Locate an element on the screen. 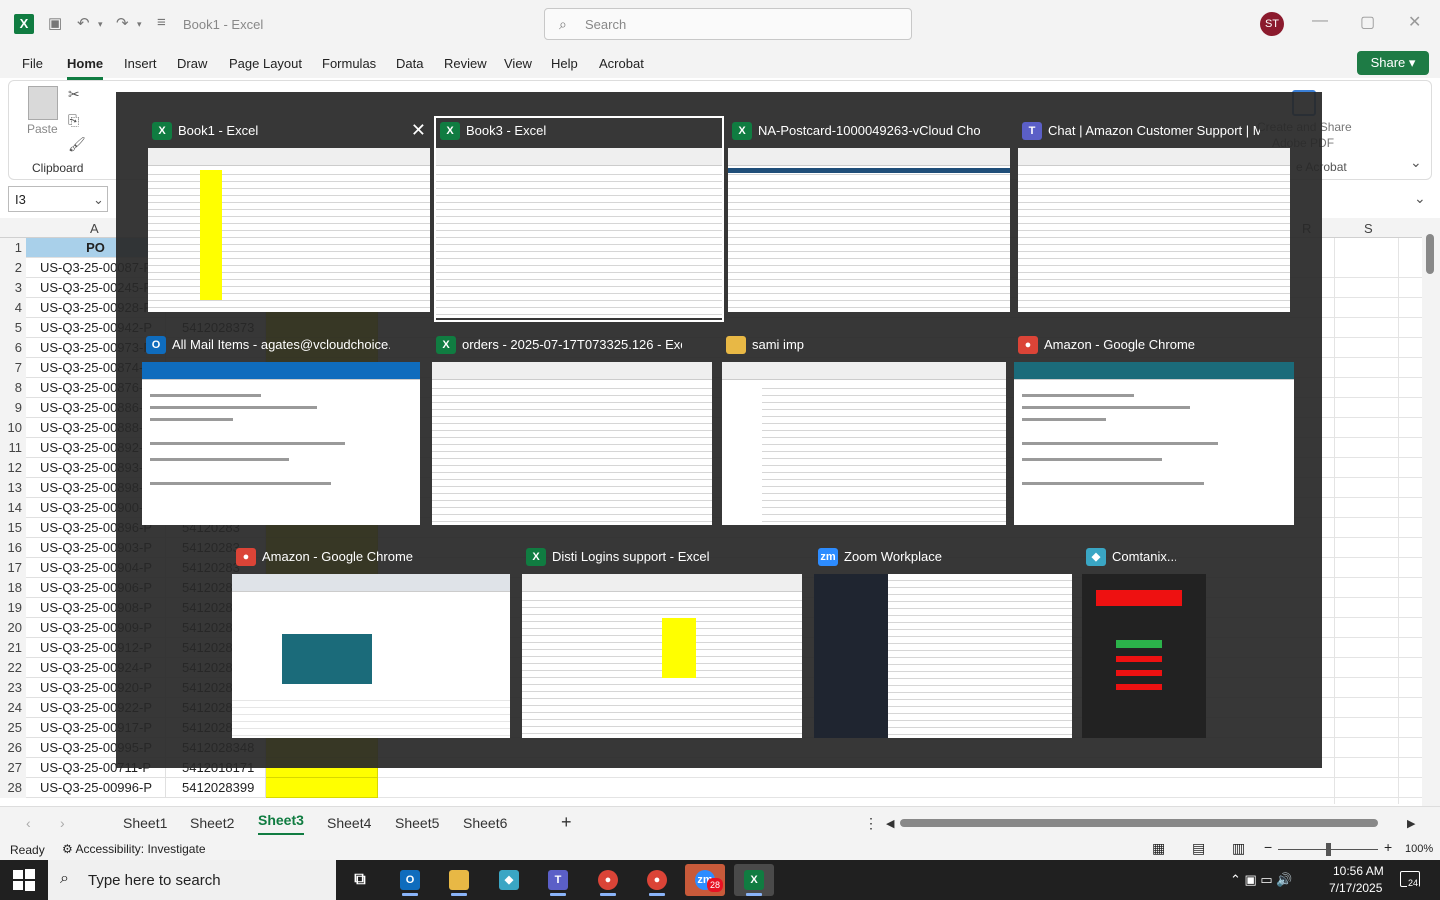 This screenshot has width=1440, height=900. column-header-a: A is located at coordinates (94, 228).